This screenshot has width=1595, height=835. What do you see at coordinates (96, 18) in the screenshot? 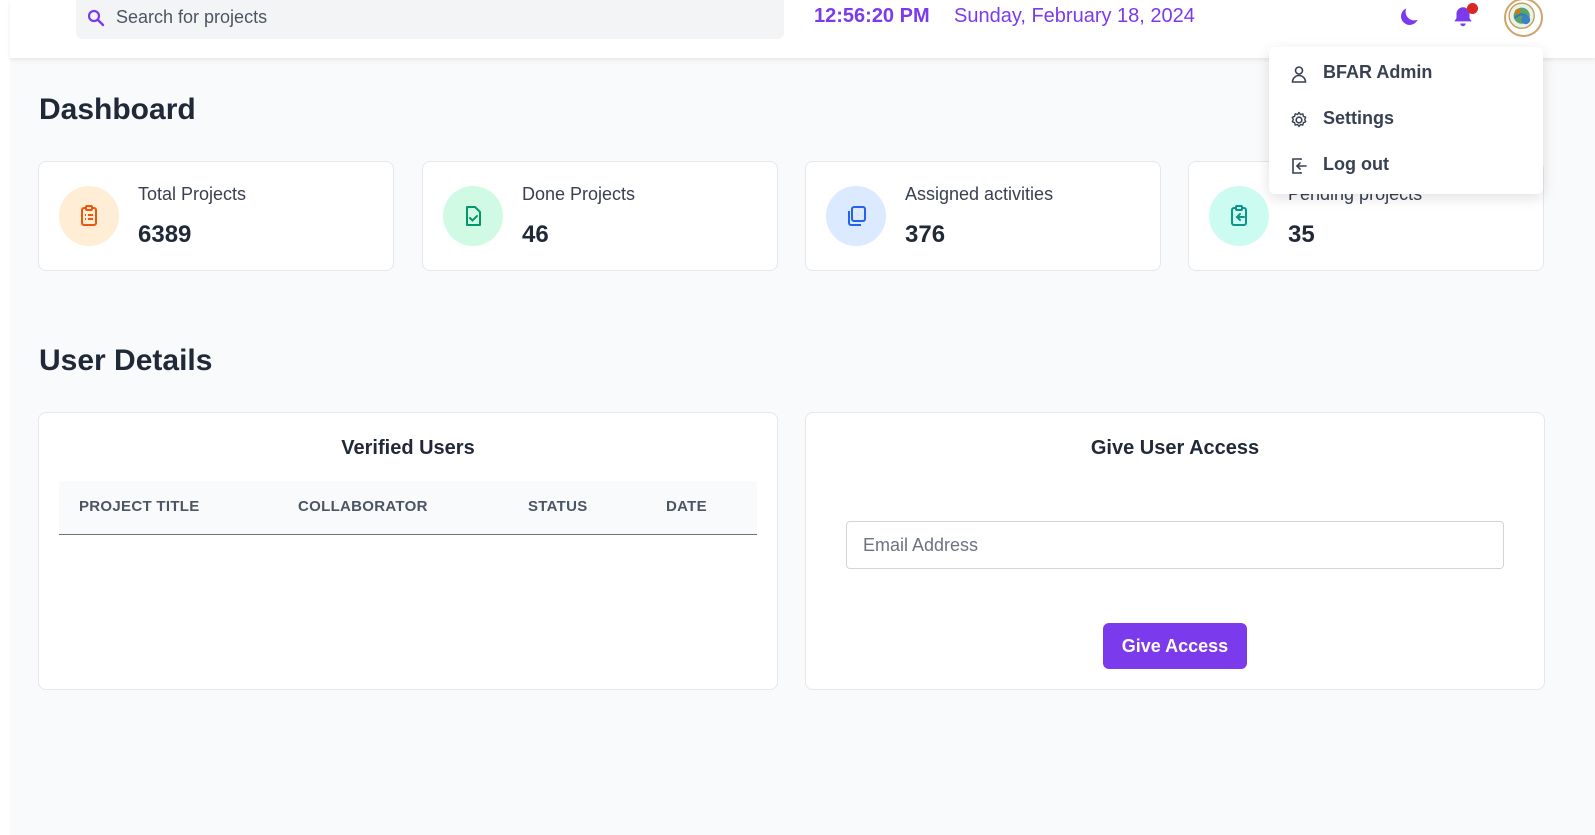
I see `search-icon` at bounding box center [96, 18].